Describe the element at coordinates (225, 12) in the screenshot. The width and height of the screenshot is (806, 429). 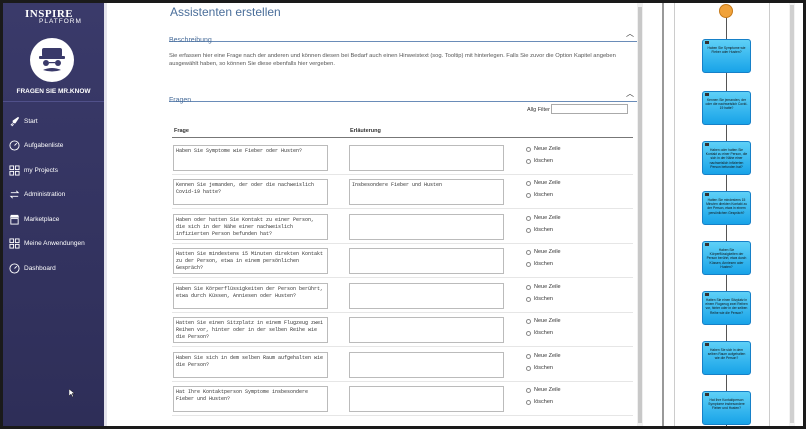
I see `page-title: Assistenten erstellen` at that location.